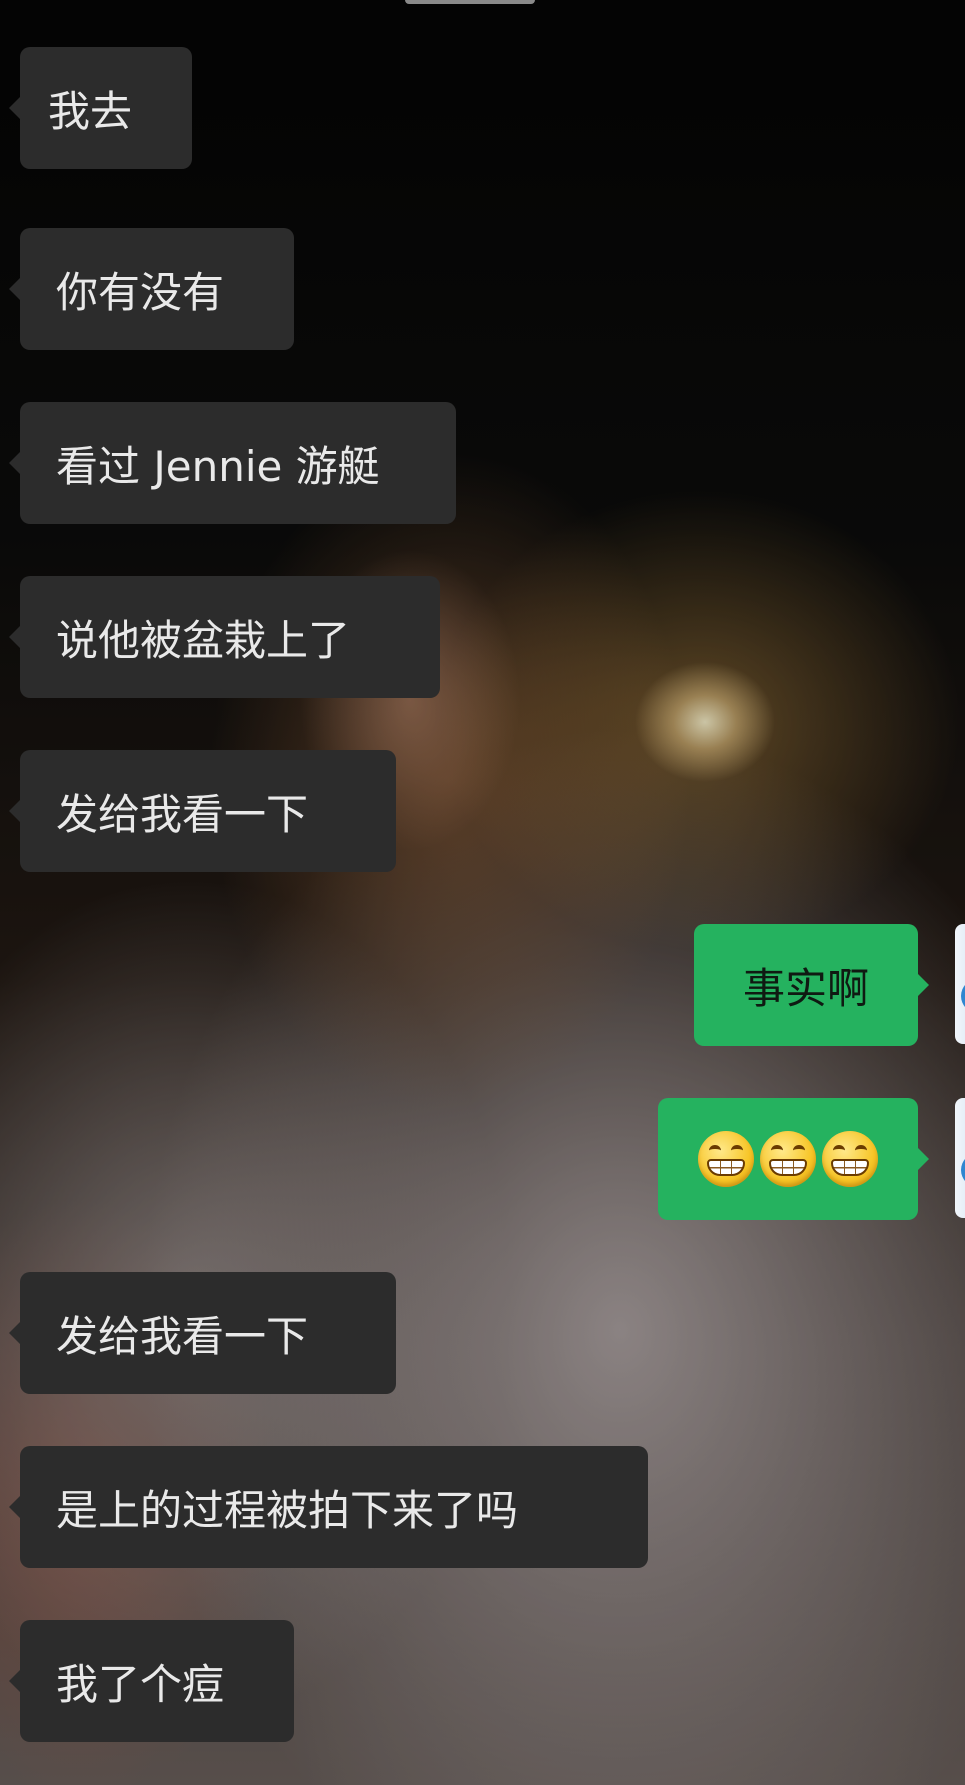 The width and height of the screenshot is (965, 1785). I want to click on message-bubble-incoming: 说他被盆栽上了, so click(224, 637).